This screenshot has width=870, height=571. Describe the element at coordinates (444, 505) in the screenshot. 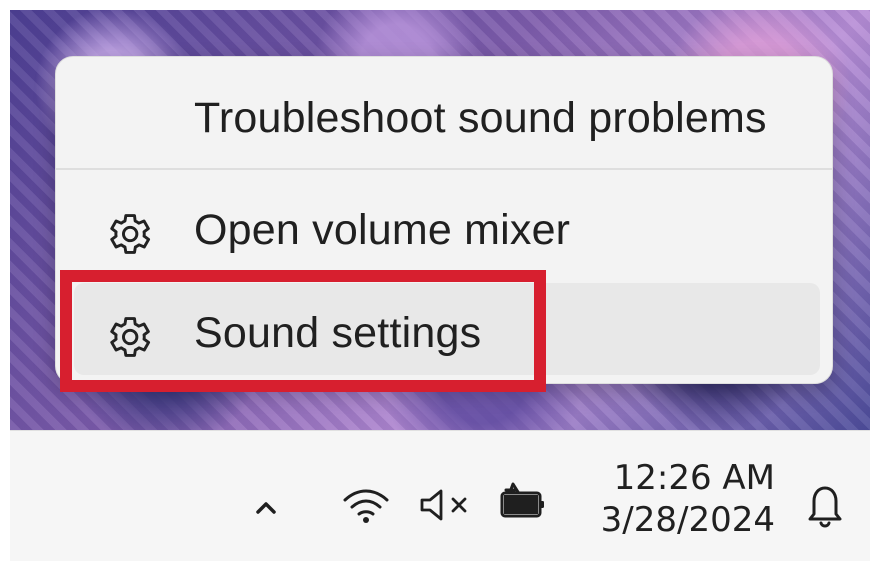

I see `muted-speaker-icon` at that location.